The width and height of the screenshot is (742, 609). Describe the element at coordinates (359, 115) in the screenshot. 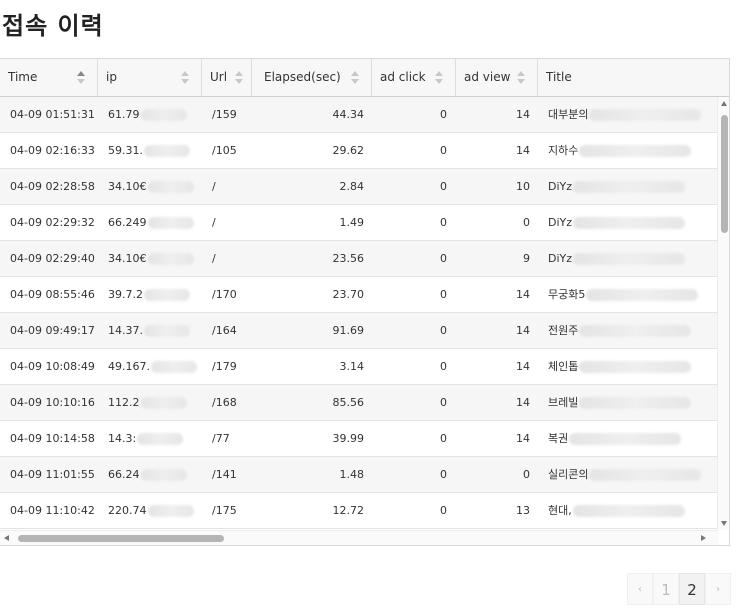

I see `table-row: 04-09 01:51:31 61.79/159 44.34 0 14 대부분의` at that location.